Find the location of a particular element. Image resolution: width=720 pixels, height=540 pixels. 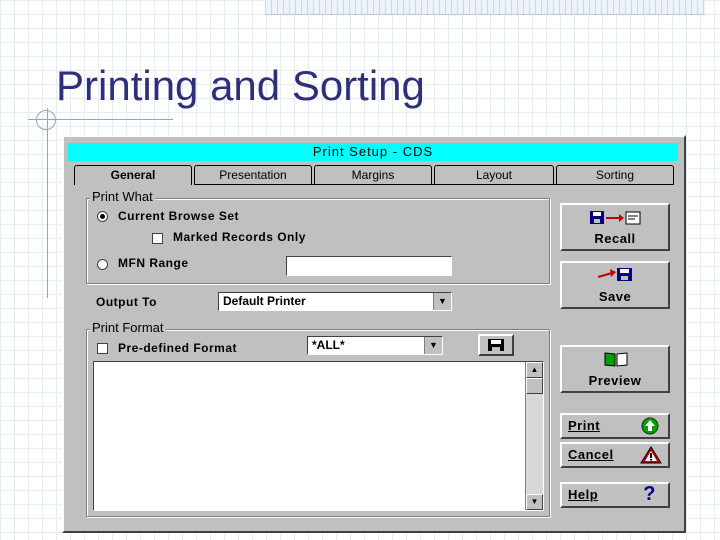

save-icon is located at coordinates (614, 274).